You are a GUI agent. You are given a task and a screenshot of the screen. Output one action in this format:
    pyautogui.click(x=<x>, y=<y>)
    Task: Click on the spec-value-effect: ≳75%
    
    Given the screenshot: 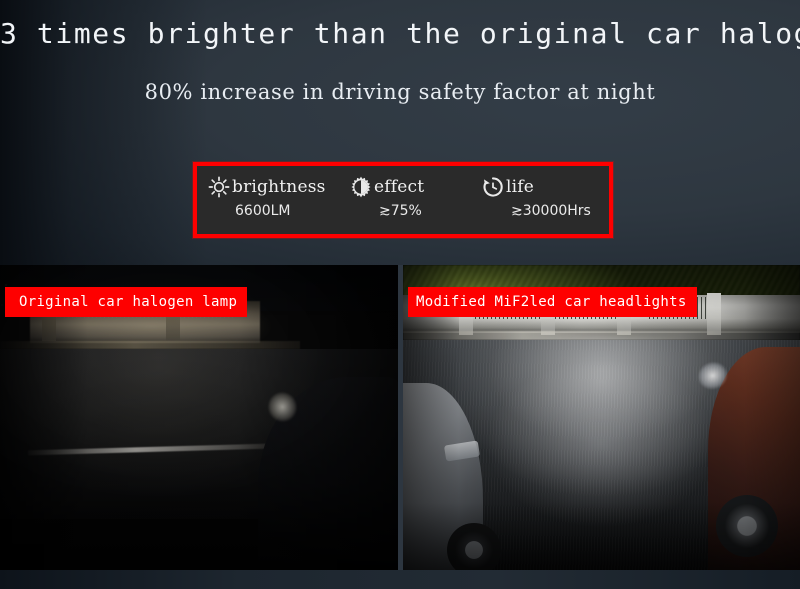 What is the action you would take?
    pyautogui.click(x=400, y=211)
    